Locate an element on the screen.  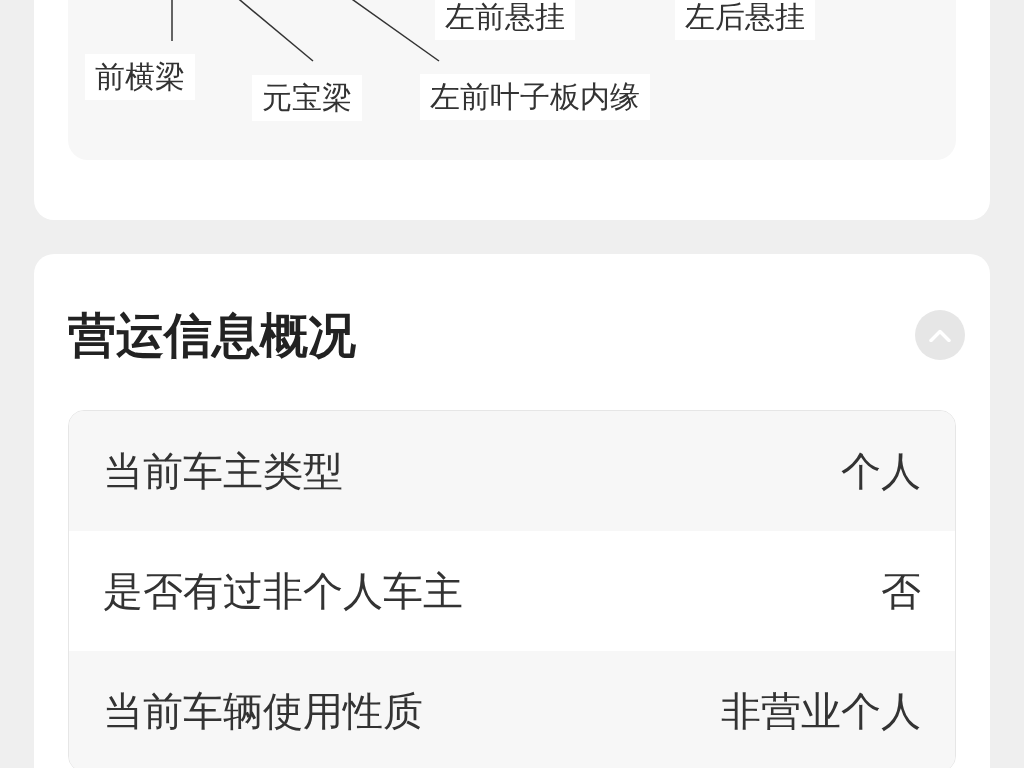
part-label: 元宝梁 is located at coordinates (307, 98).